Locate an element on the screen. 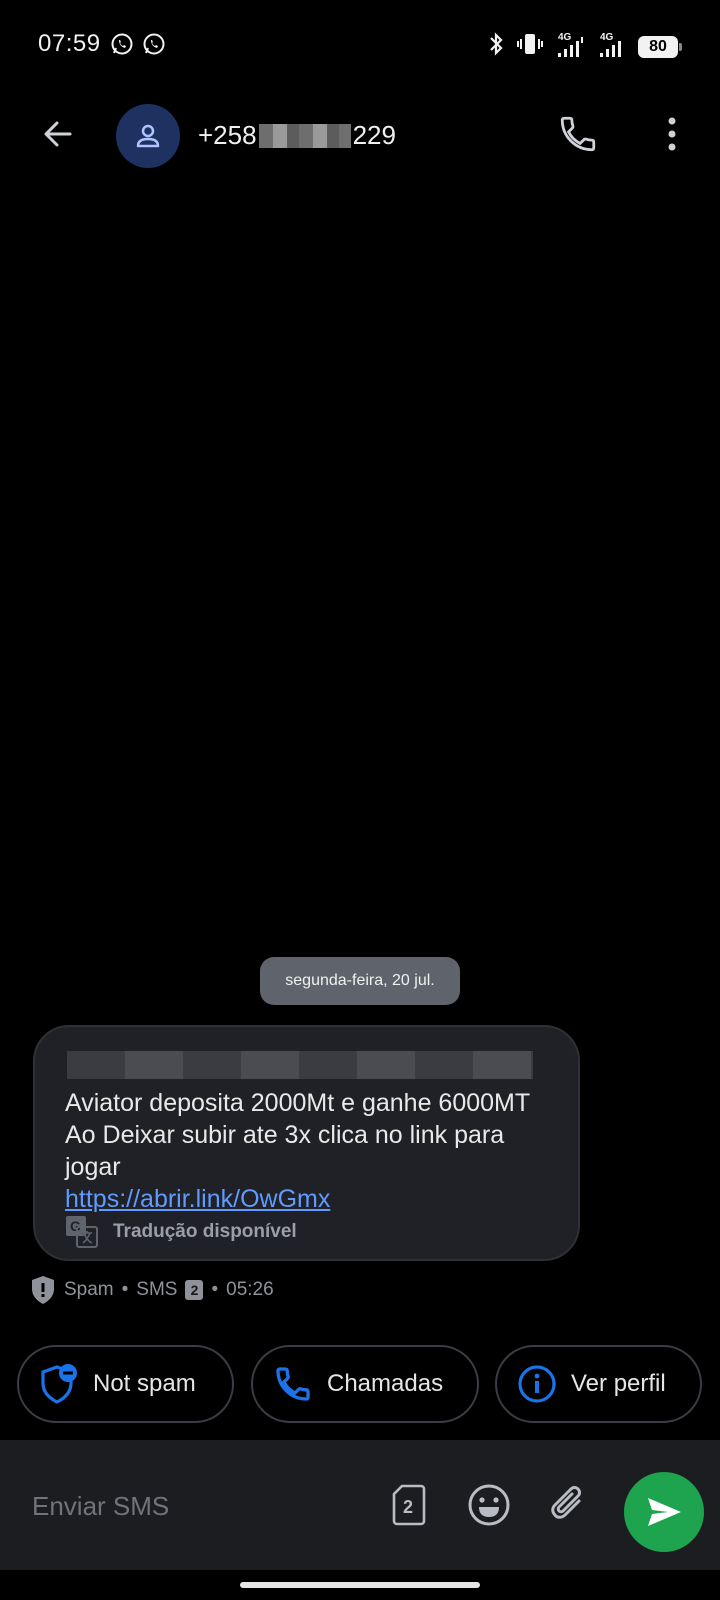 The image size is (720, 1600). notification-icons is located at coordinates (138, 46).